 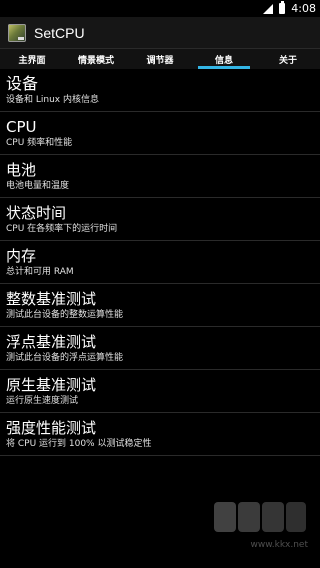 What do you see at coordinates (160, 348) in the screenshot?
I see `list-item-float-benchmark: 浮点基准测试 测试此台设备的浮点运算性能` at bounding box center [160, 348].